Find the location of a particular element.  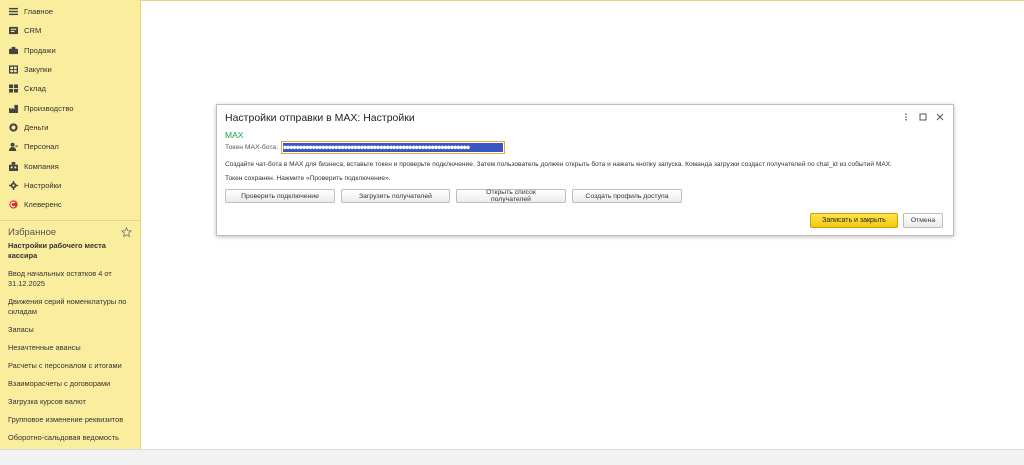

menu-icon is located at coordinates (13, 12).